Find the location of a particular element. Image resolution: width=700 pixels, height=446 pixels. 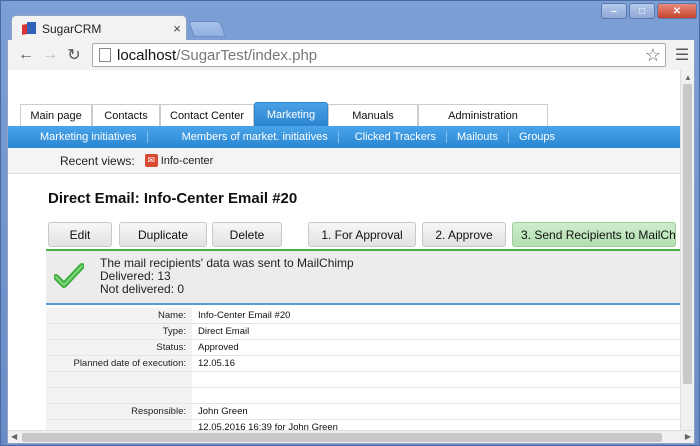

detail-value: 12.05.2016 16:39 for John Green is located at coordinates (268, 426).